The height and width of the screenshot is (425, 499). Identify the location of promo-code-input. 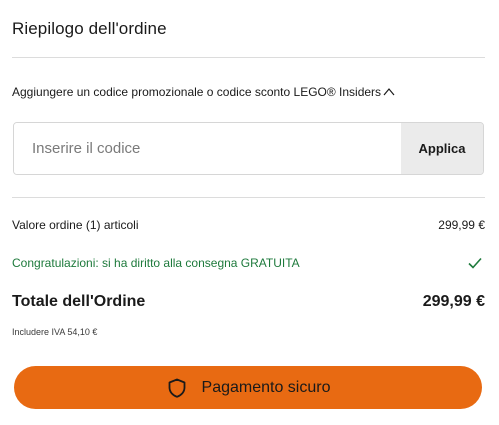
(207, 148).